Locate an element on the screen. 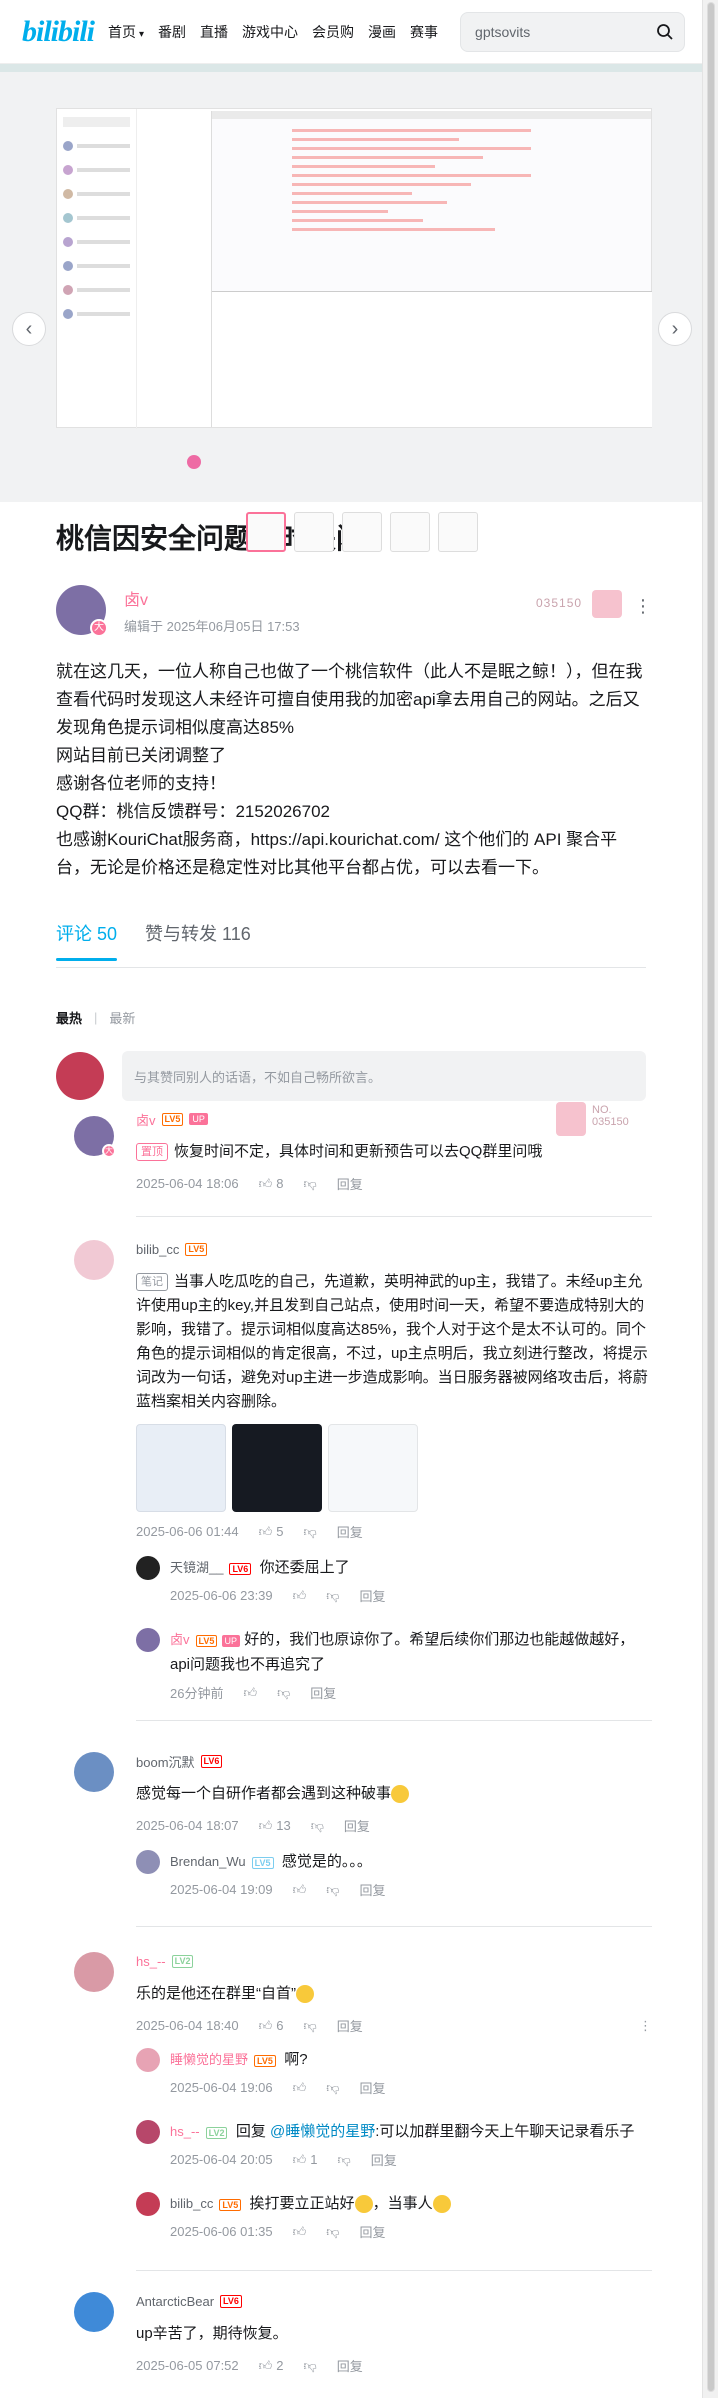 This screenshot has height=2398, width=718. top-header: bilibili 首页 ▾ 番剧 直播 游戏中心 会员购 漫画 赛事 is located at coordinates (351, 32).